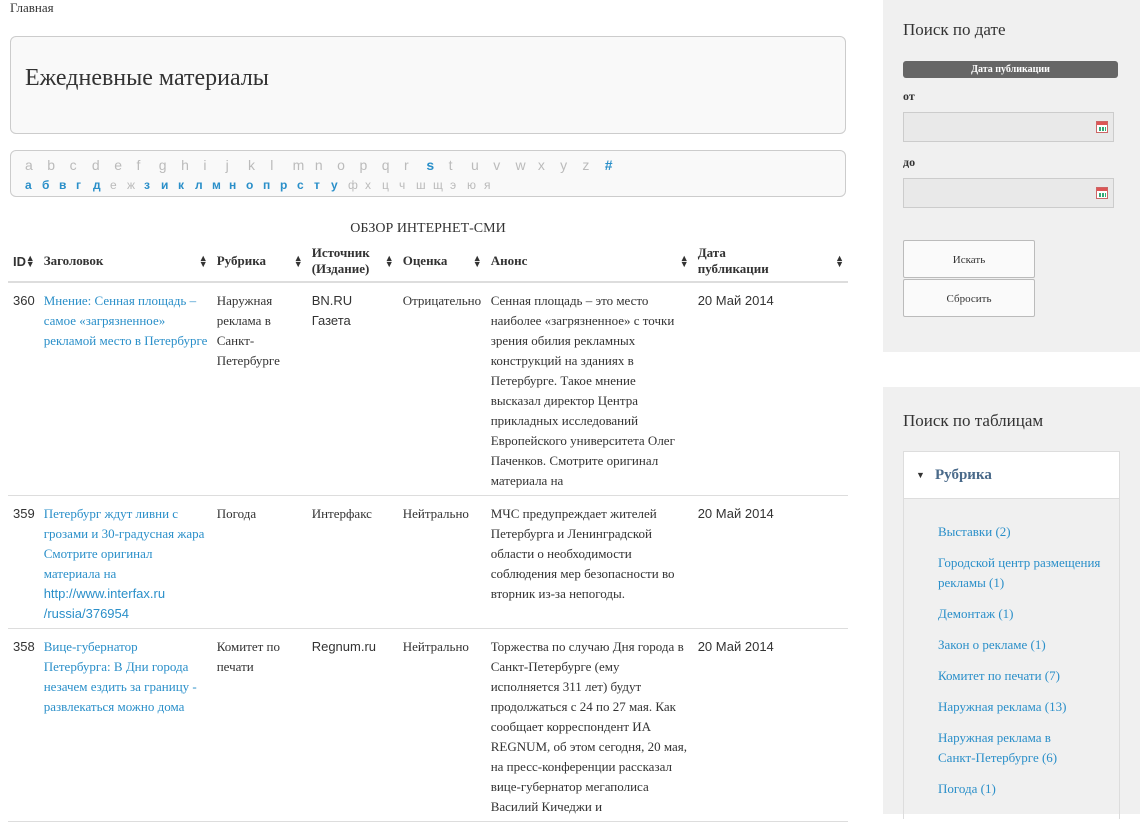 This screenshot has height=822, width=1145. I want to click on glossary-letter: c, so click(73, 165).